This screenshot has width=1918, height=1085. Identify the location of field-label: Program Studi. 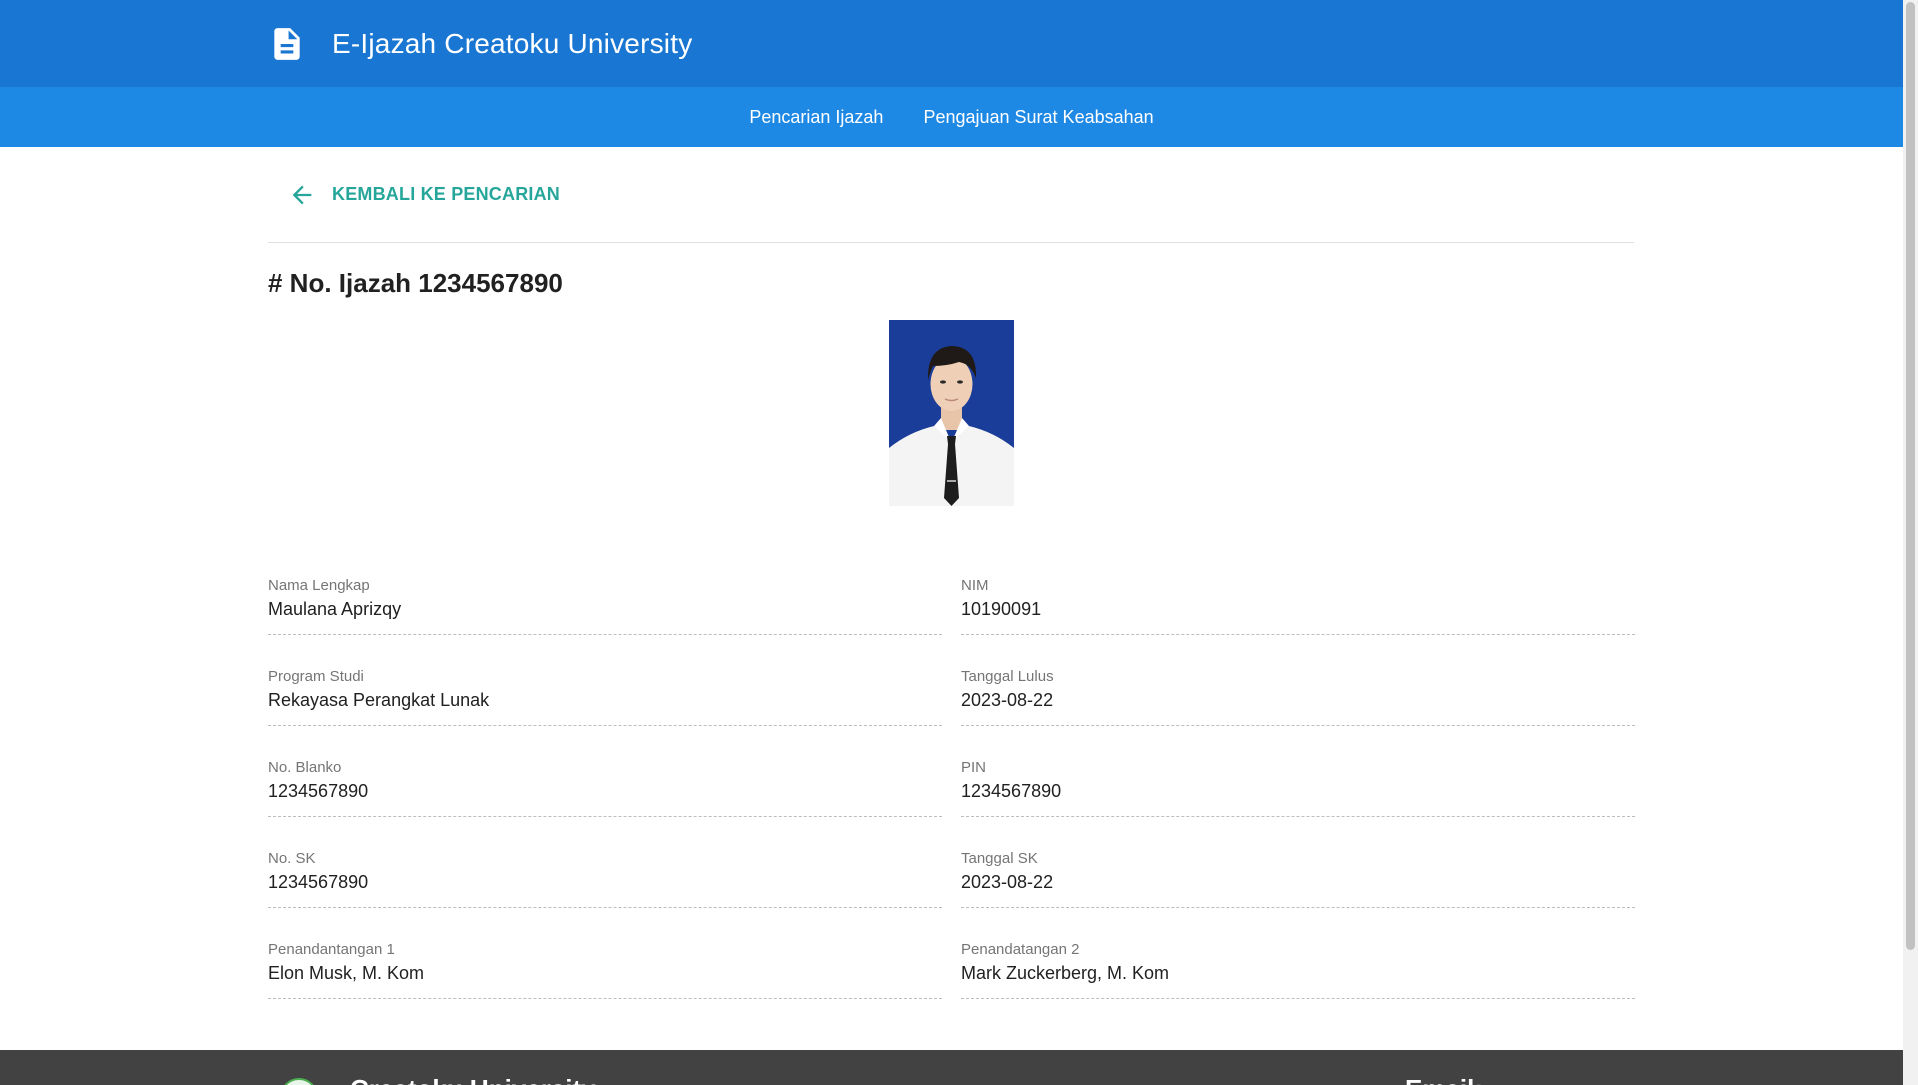
(316, 676).